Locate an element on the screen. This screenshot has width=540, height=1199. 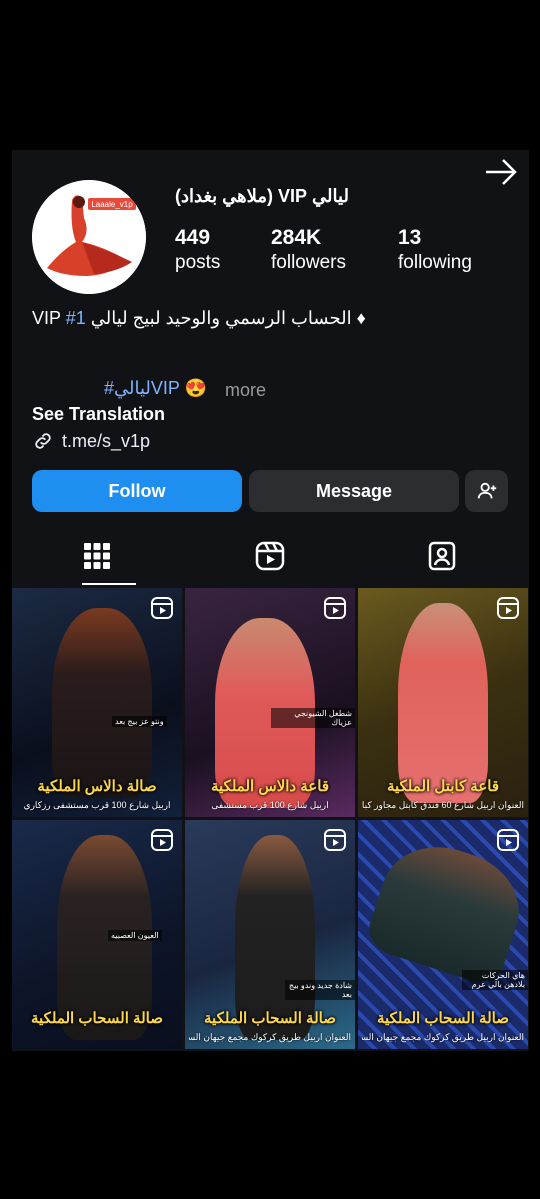
tagged-icon is located at coordinates (442, 556).